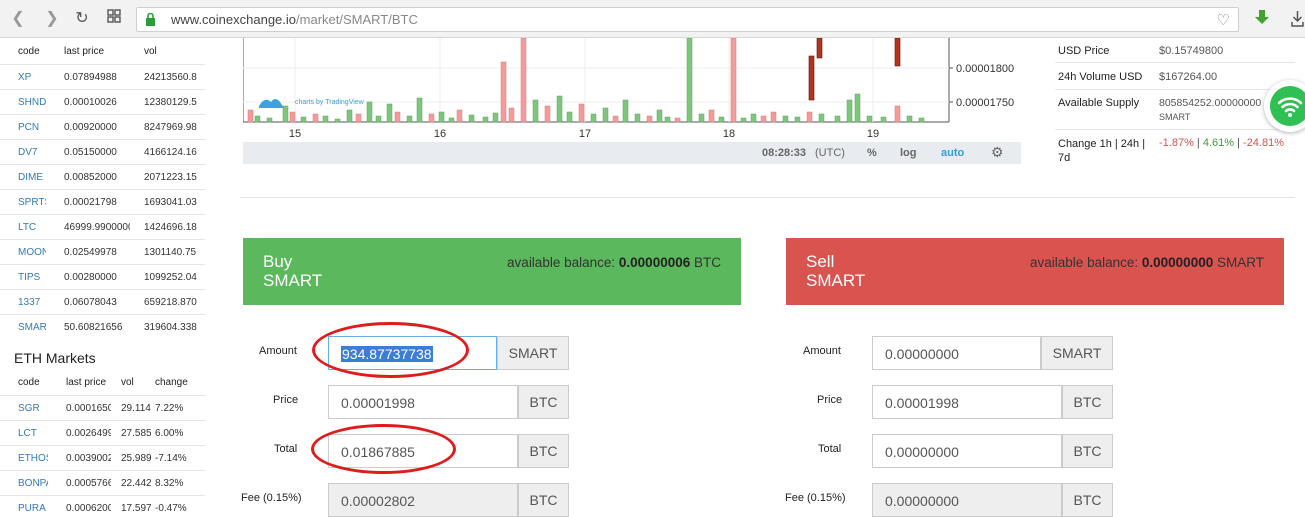 This screenshot has height=517, width=1305. Describe the element at coordinates (1264, 143) in the screenshot. I see `change-7d: -24.81%` at that location.